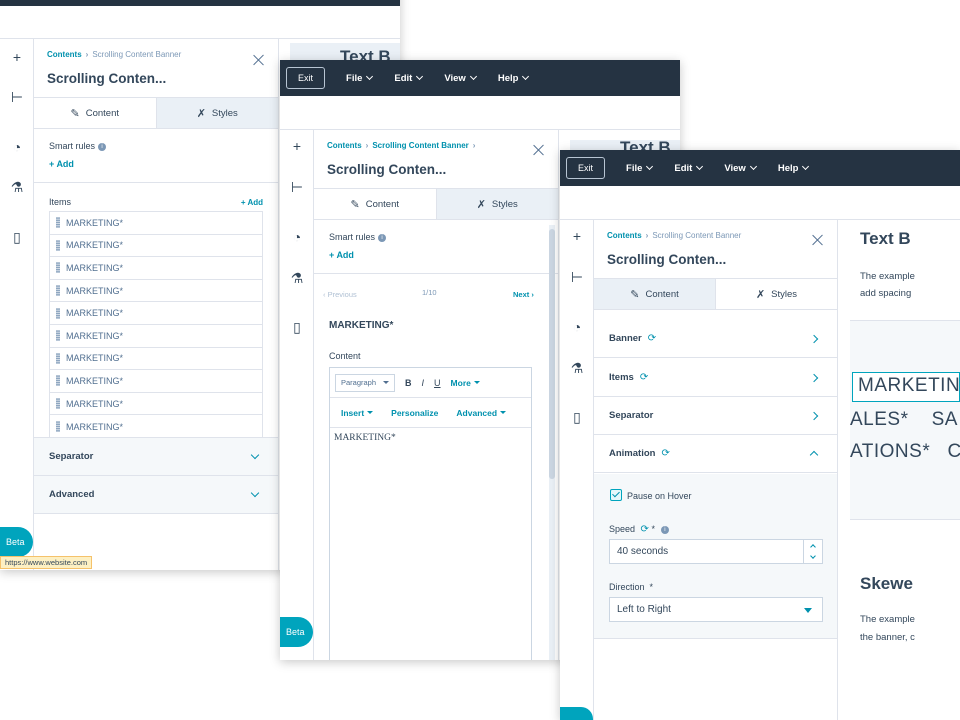 The width and height of the screenshot is (960, 720). What do you see at coordinates (909, 385) in the screenshot?
I see `marquee-row-1: MARKETIN` at bounding box center [909, 385].